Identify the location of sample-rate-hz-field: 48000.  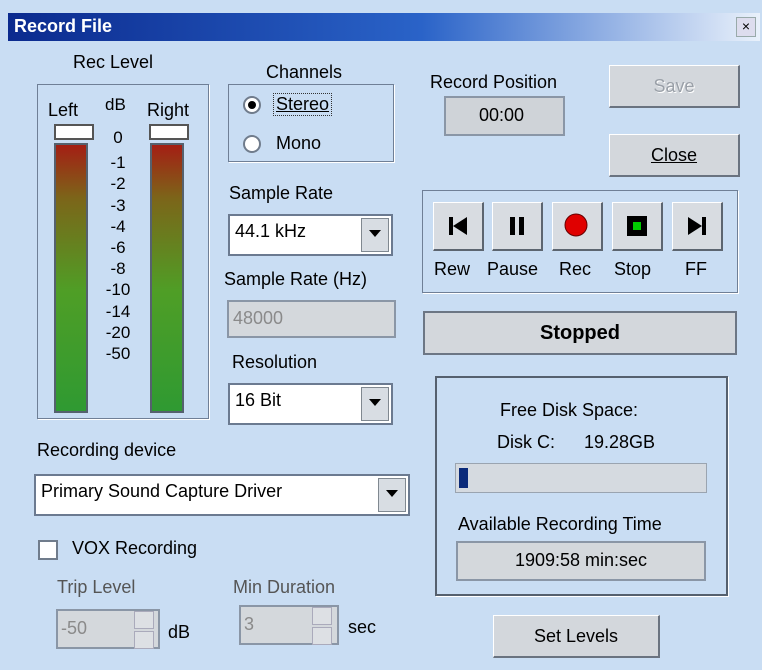
(311, 319).